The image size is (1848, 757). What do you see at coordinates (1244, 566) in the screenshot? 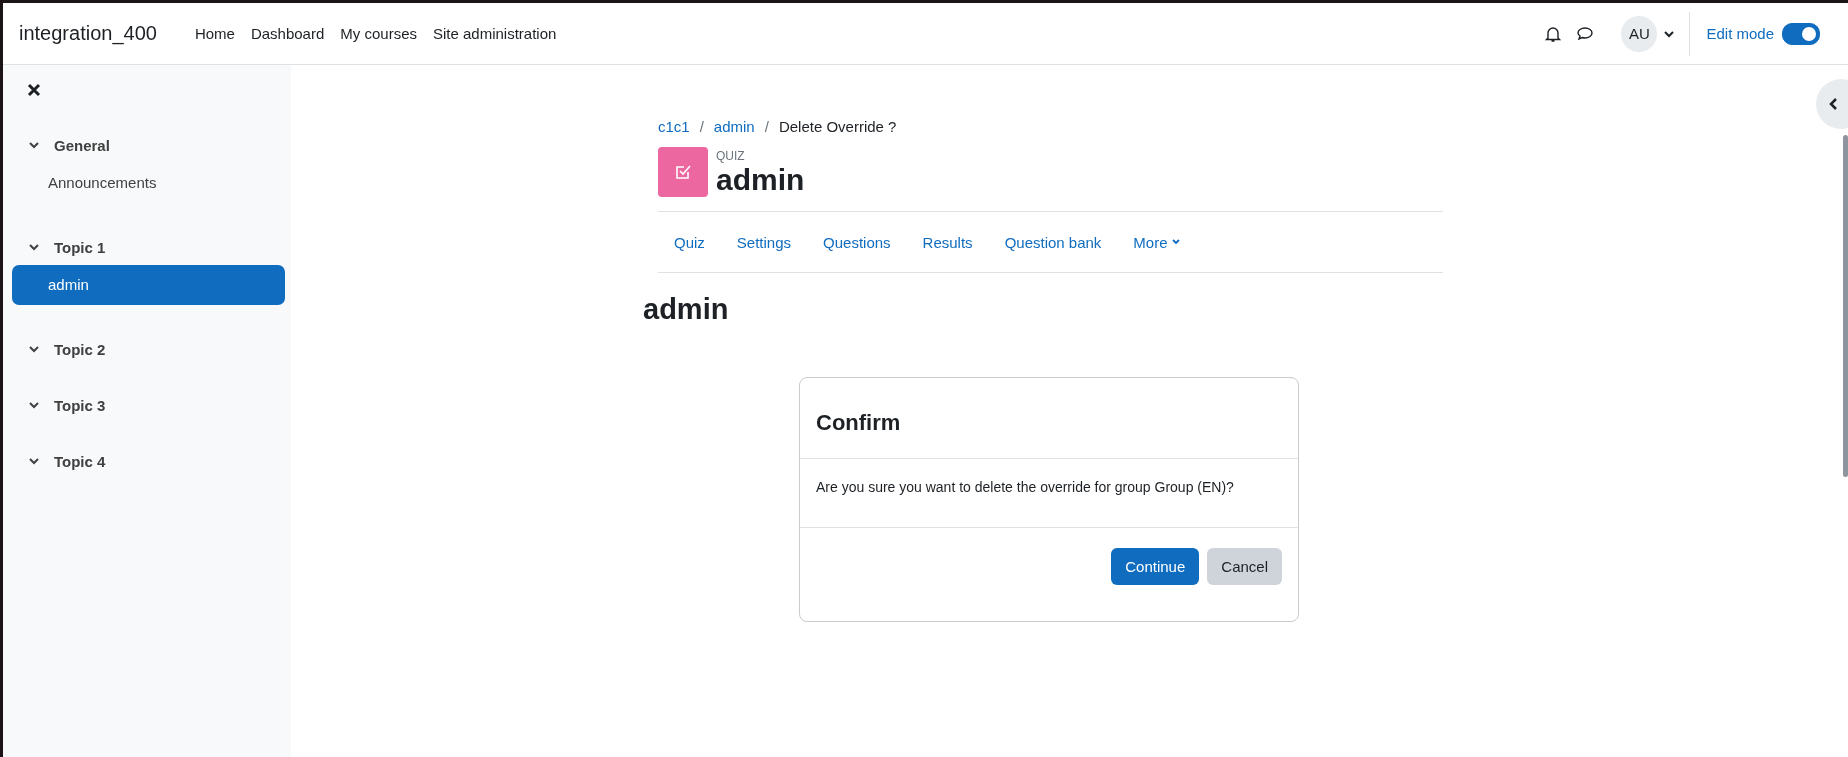
I see `cancel-button: Cancel` at bounding box center [1244, 566].